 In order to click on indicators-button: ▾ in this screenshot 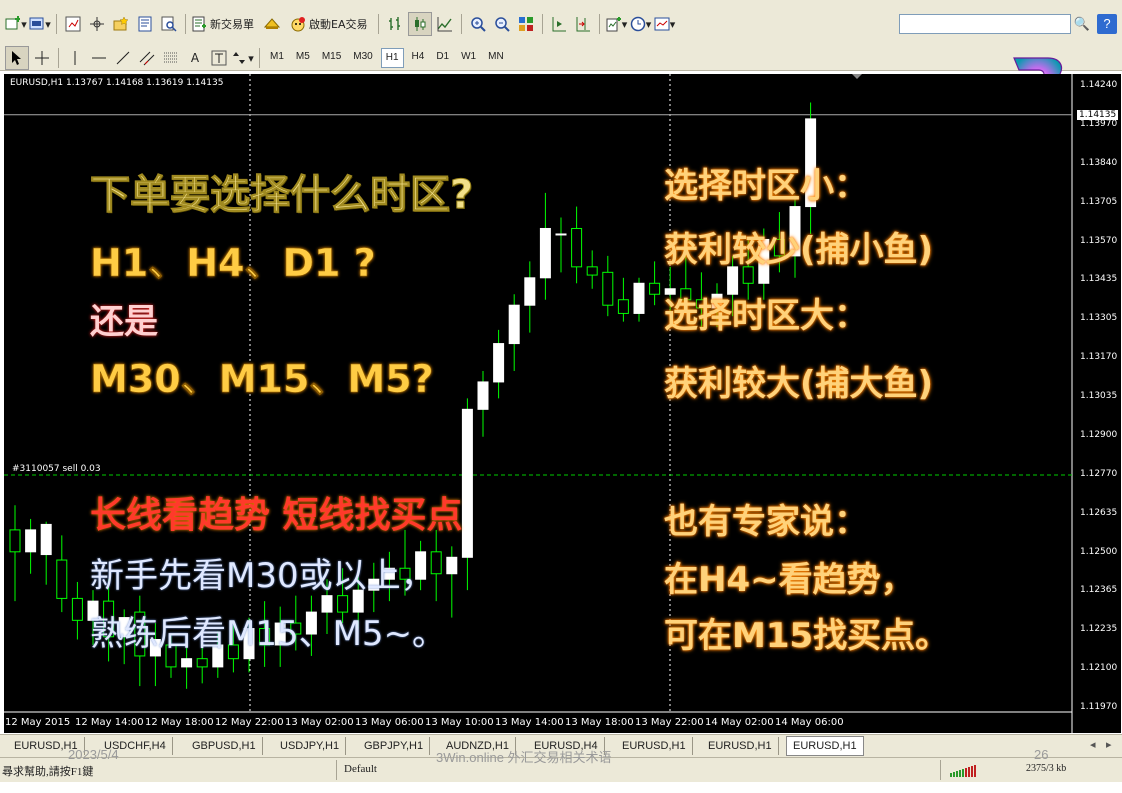, I will do `click(616, 24)`.